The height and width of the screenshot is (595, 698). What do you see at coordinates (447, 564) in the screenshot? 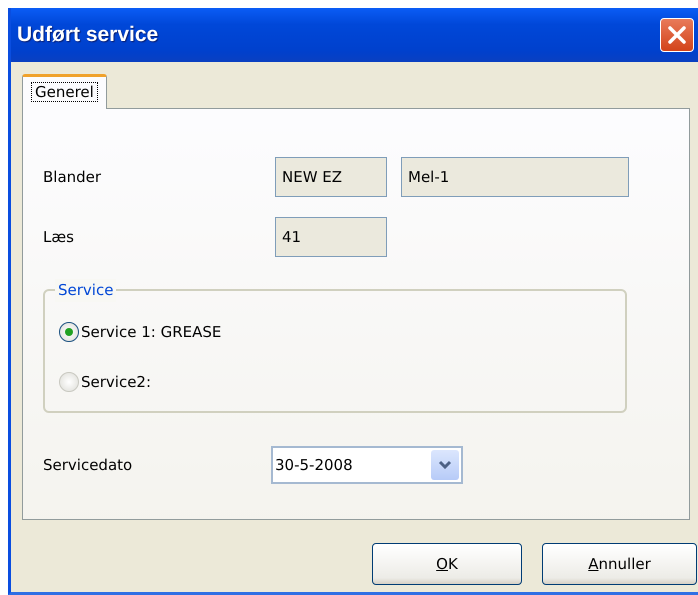
I see `ok-button: OK` at bounding box center [447, 564].